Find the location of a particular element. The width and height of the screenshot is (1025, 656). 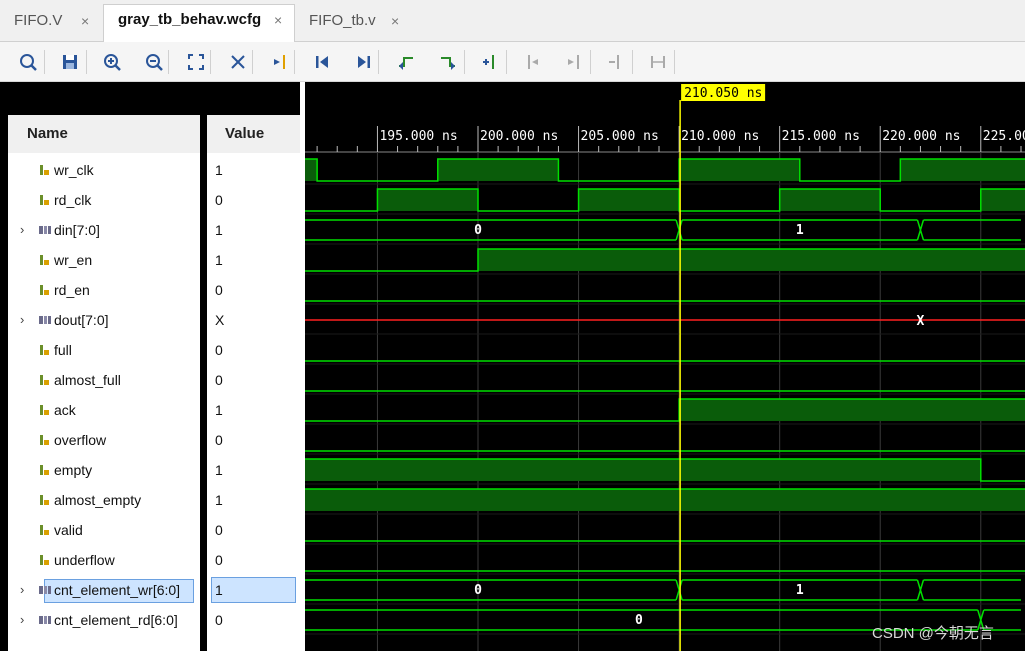

signal-value: X is located at coordinates (220, 320).